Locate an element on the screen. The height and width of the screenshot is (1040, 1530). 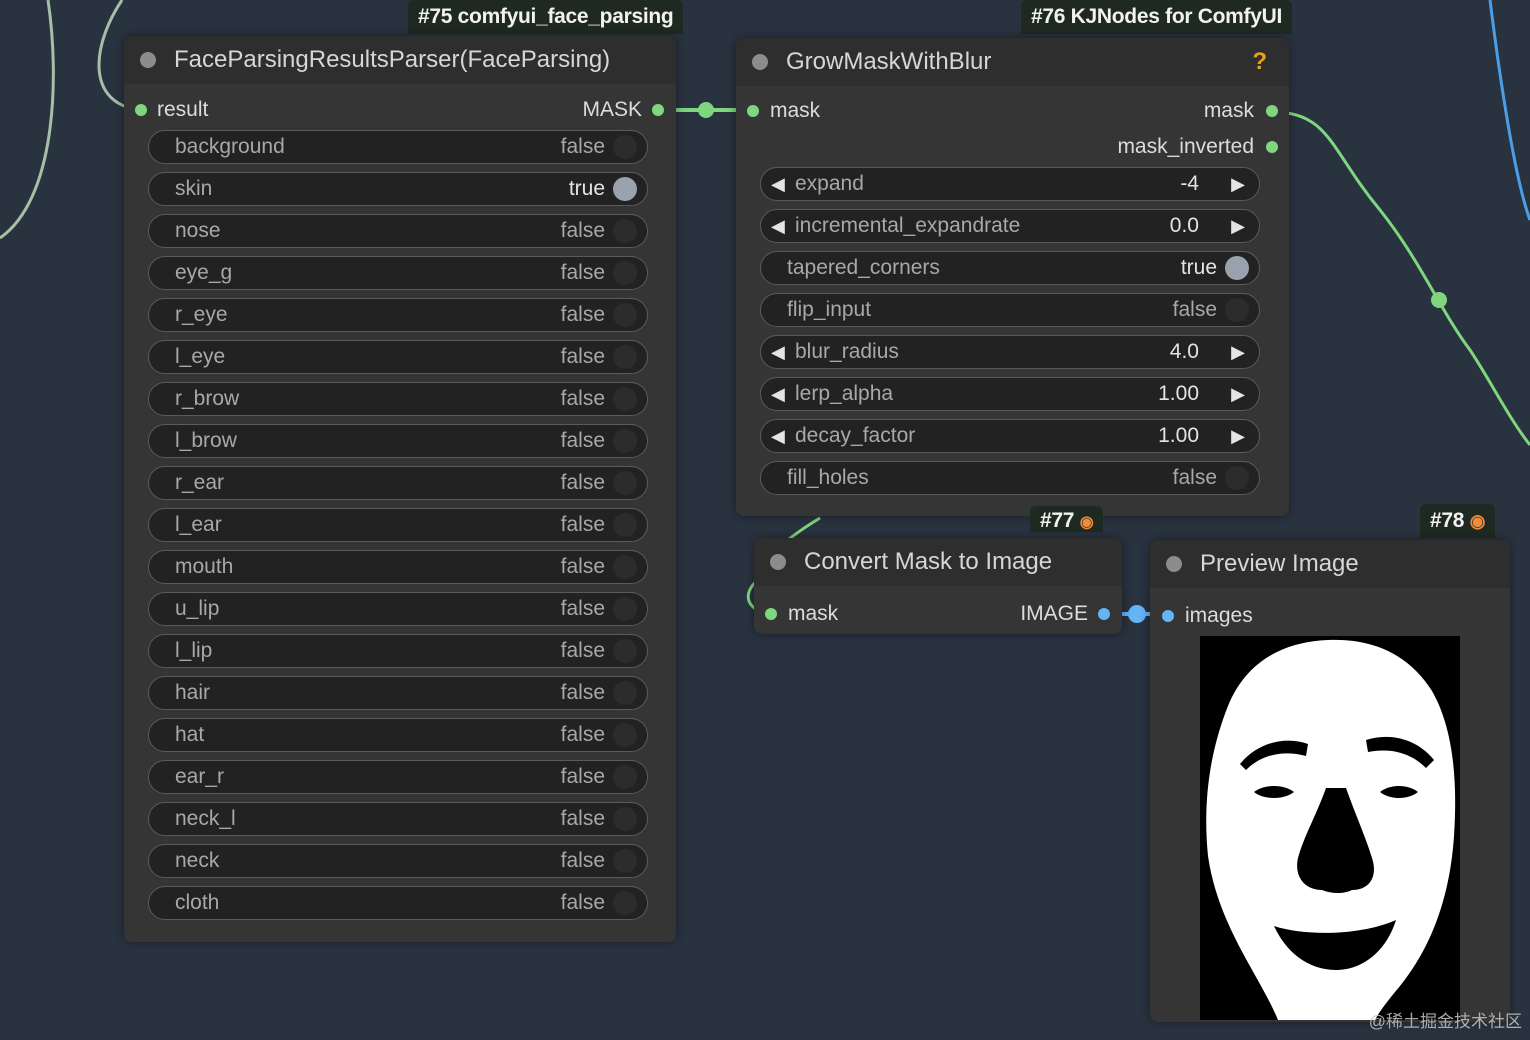
node-title: GrowMaskWithBlur is located at coordinates (889, 61).